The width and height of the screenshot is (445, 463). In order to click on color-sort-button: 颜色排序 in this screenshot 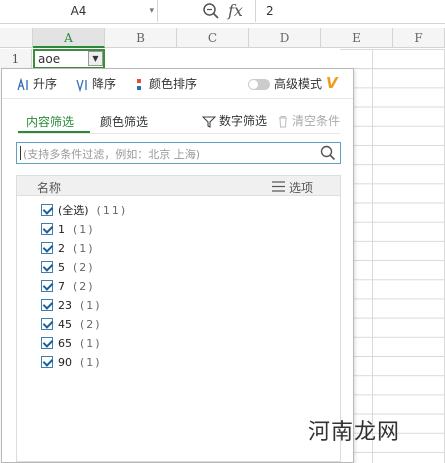, I will do `click(165, 84)`.